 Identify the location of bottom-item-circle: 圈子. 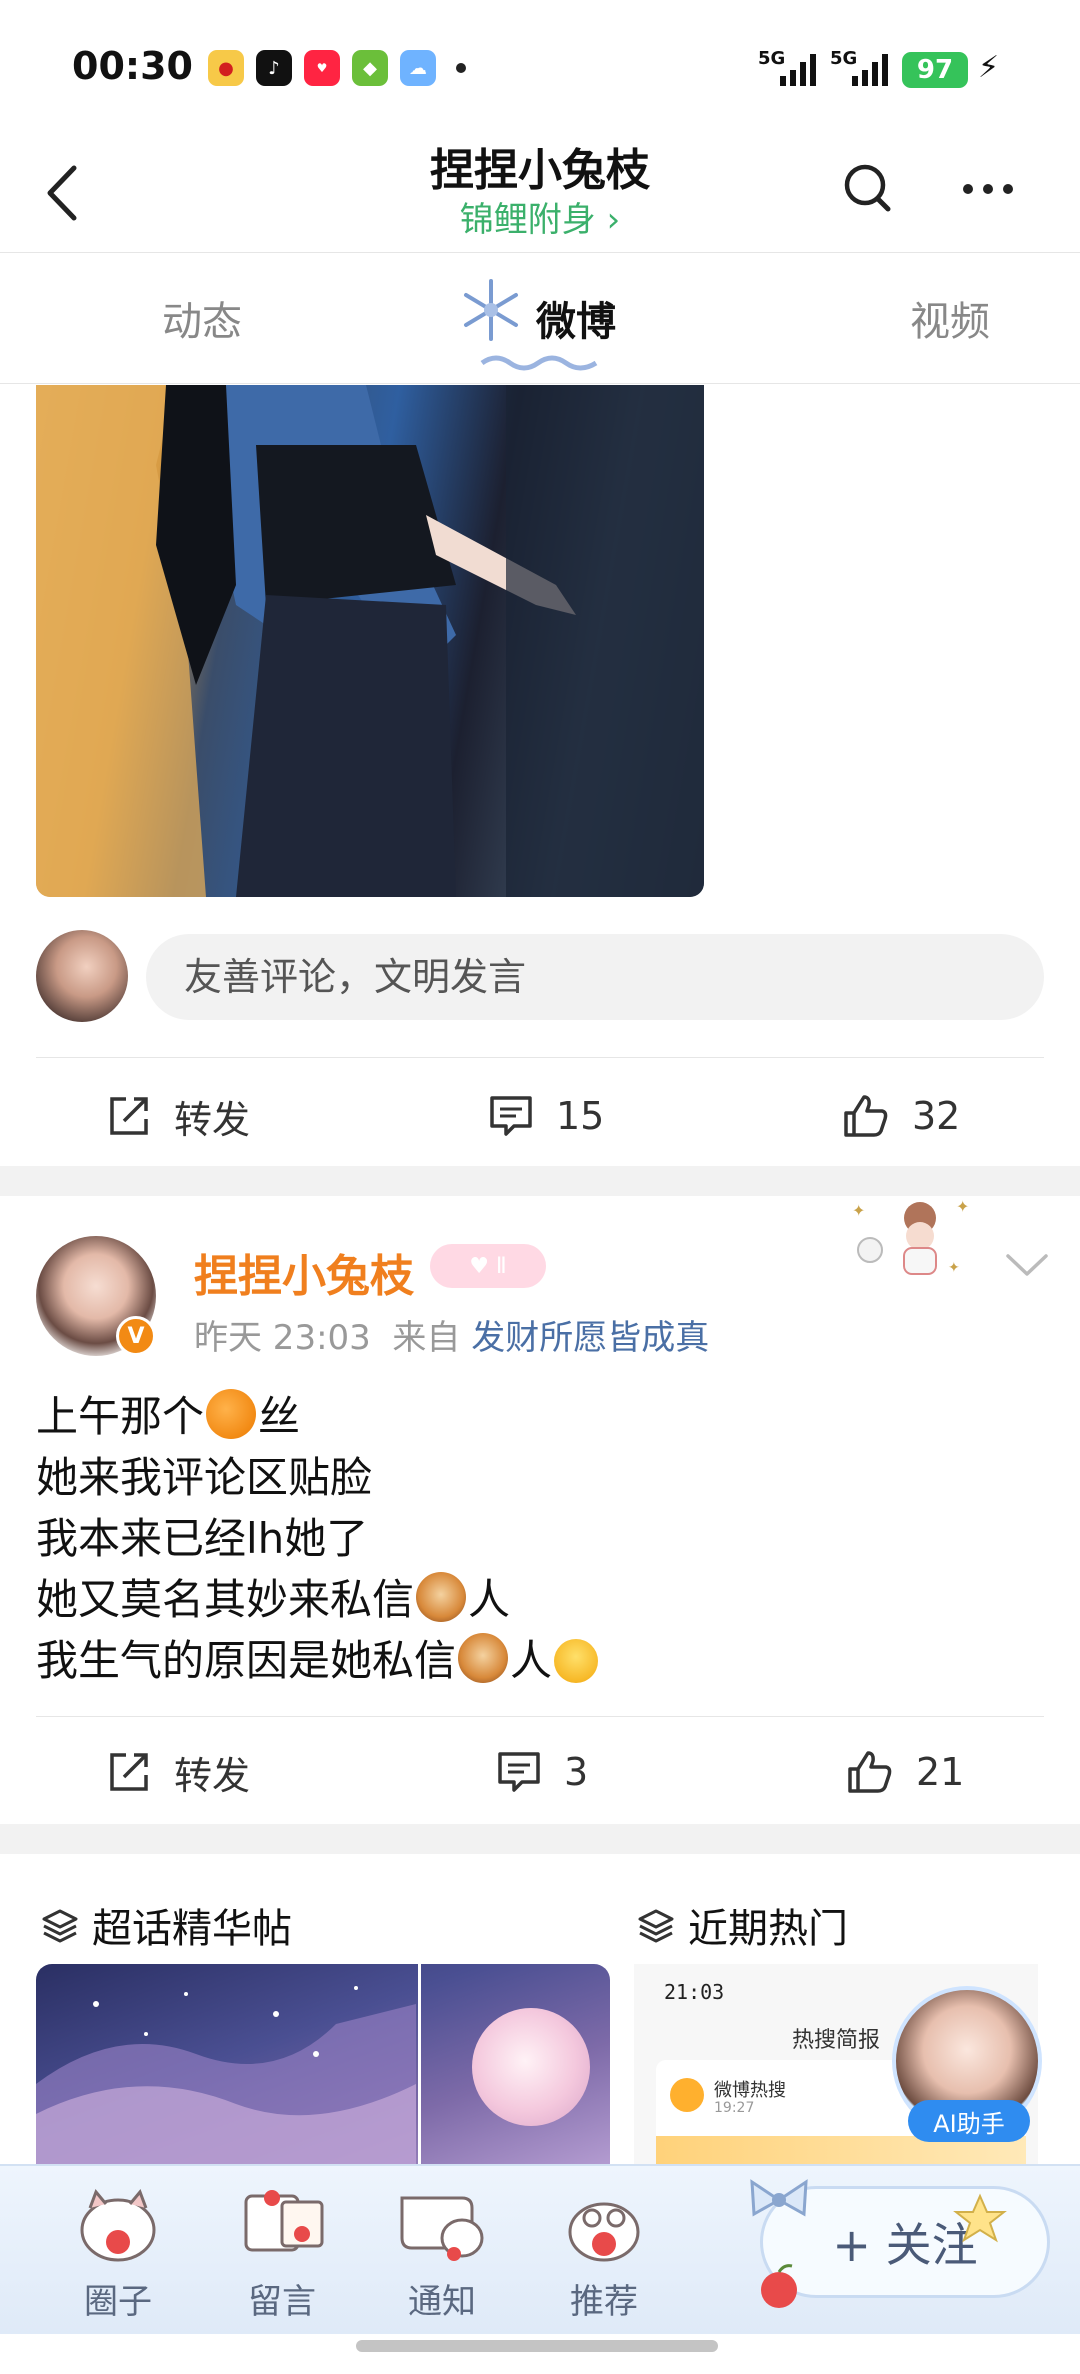
(118, 2251).